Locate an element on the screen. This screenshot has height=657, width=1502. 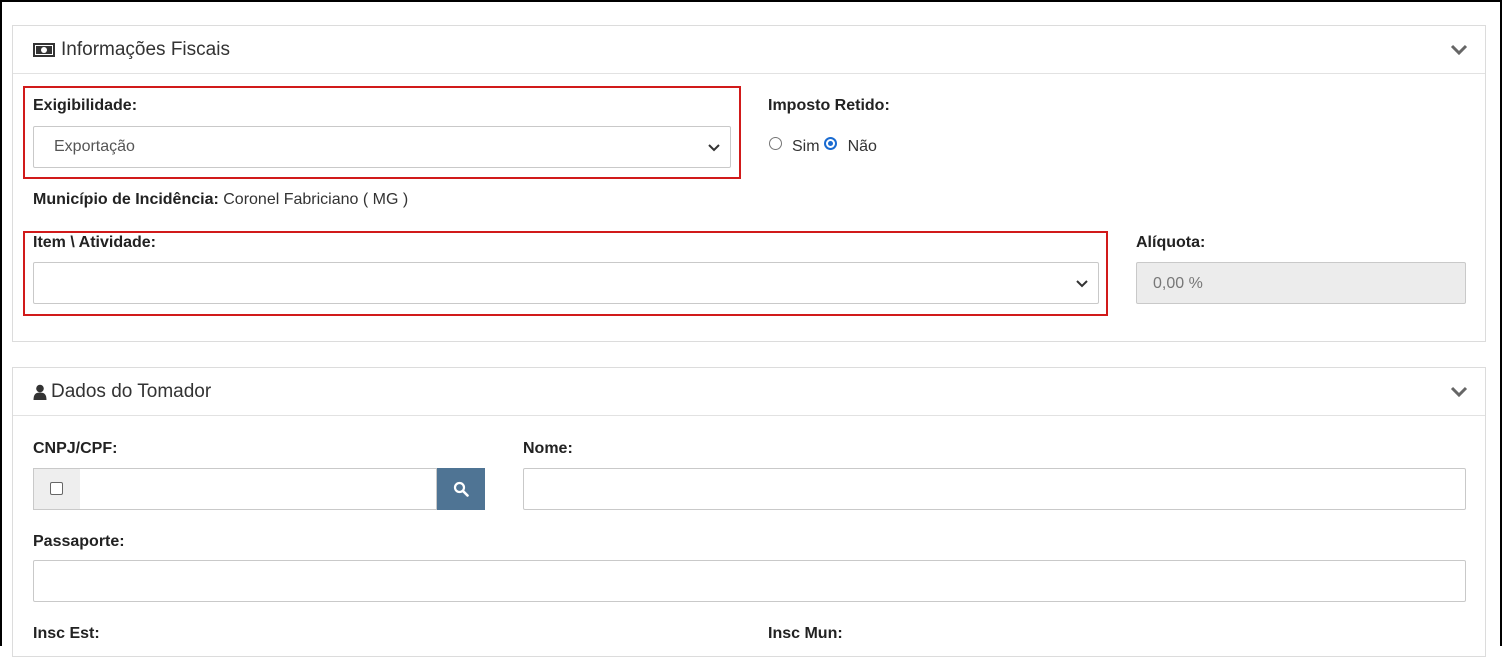
item-atividade-label: Item \ Atividade: is located at coordinates (94, 242).